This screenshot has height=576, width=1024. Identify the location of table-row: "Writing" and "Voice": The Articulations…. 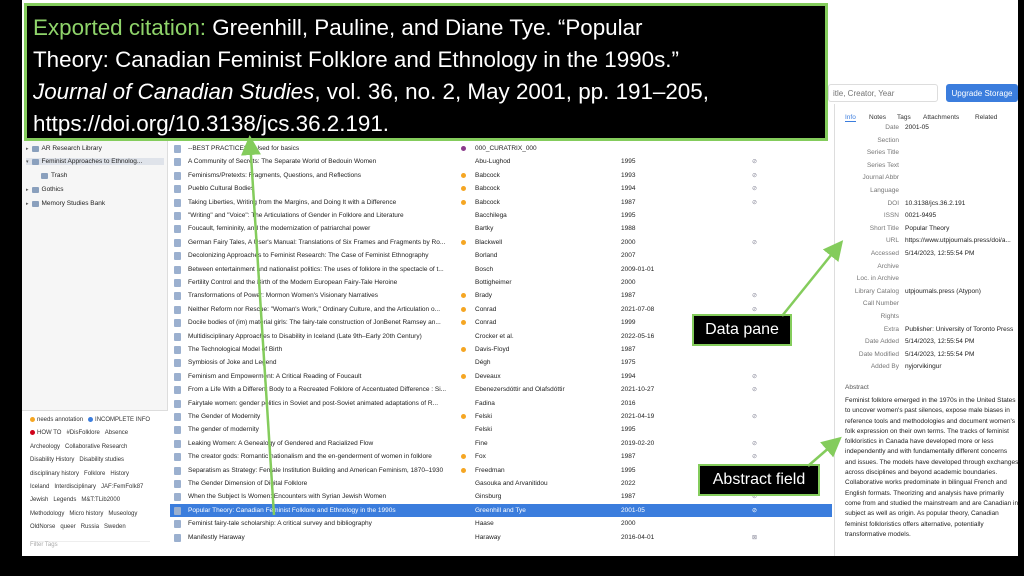
(501, 216).